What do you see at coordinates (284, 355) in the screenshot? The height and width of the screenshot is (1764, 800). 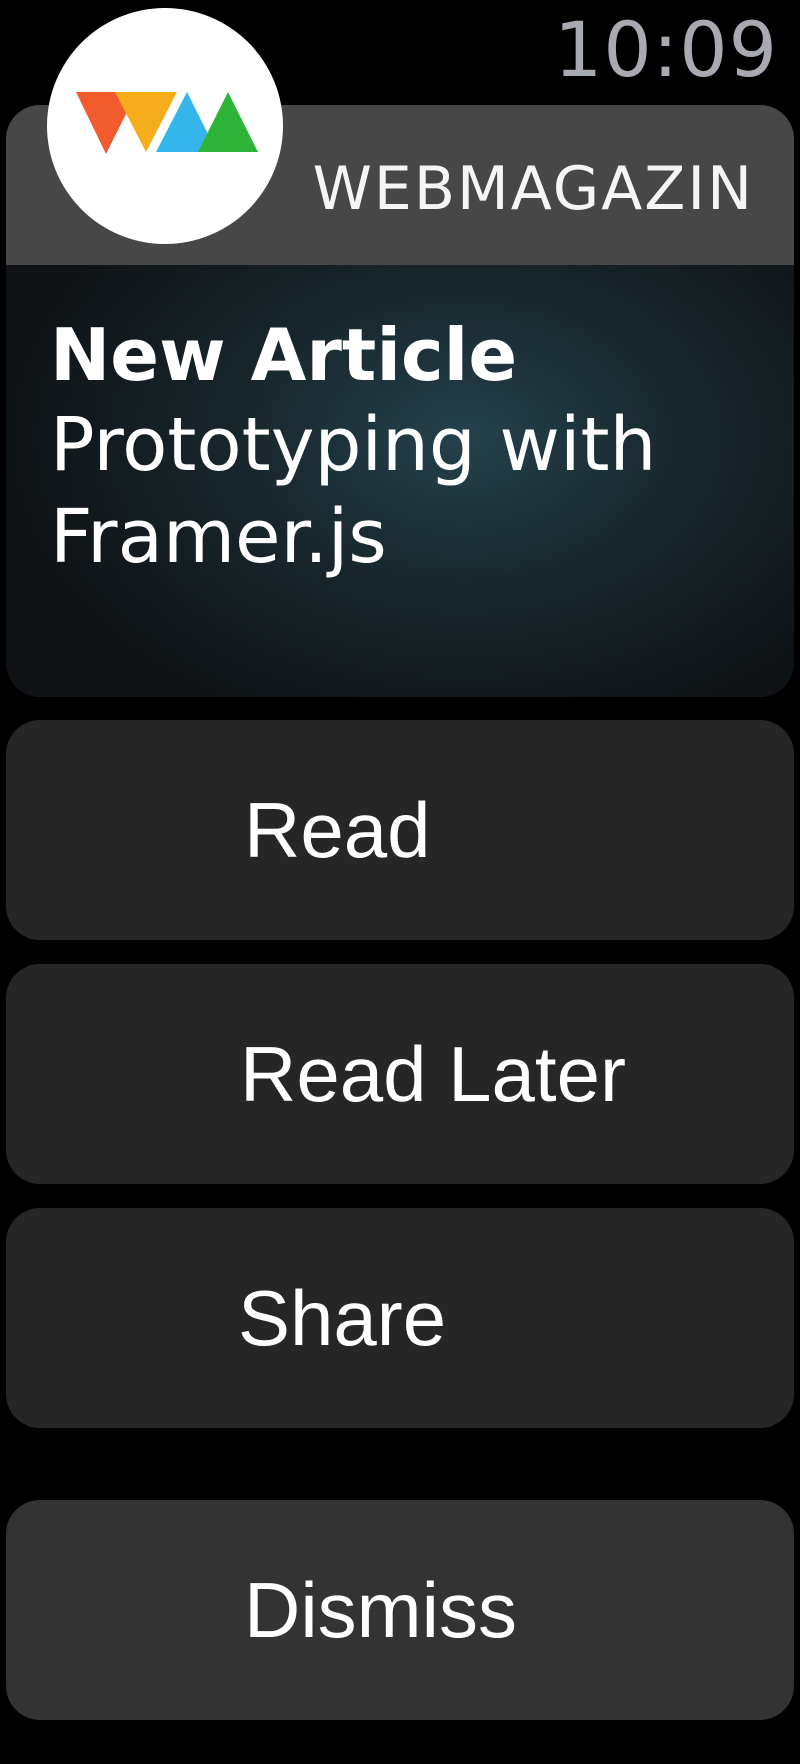 I see `notification-title: New Article` at bounding box center [284, 355].